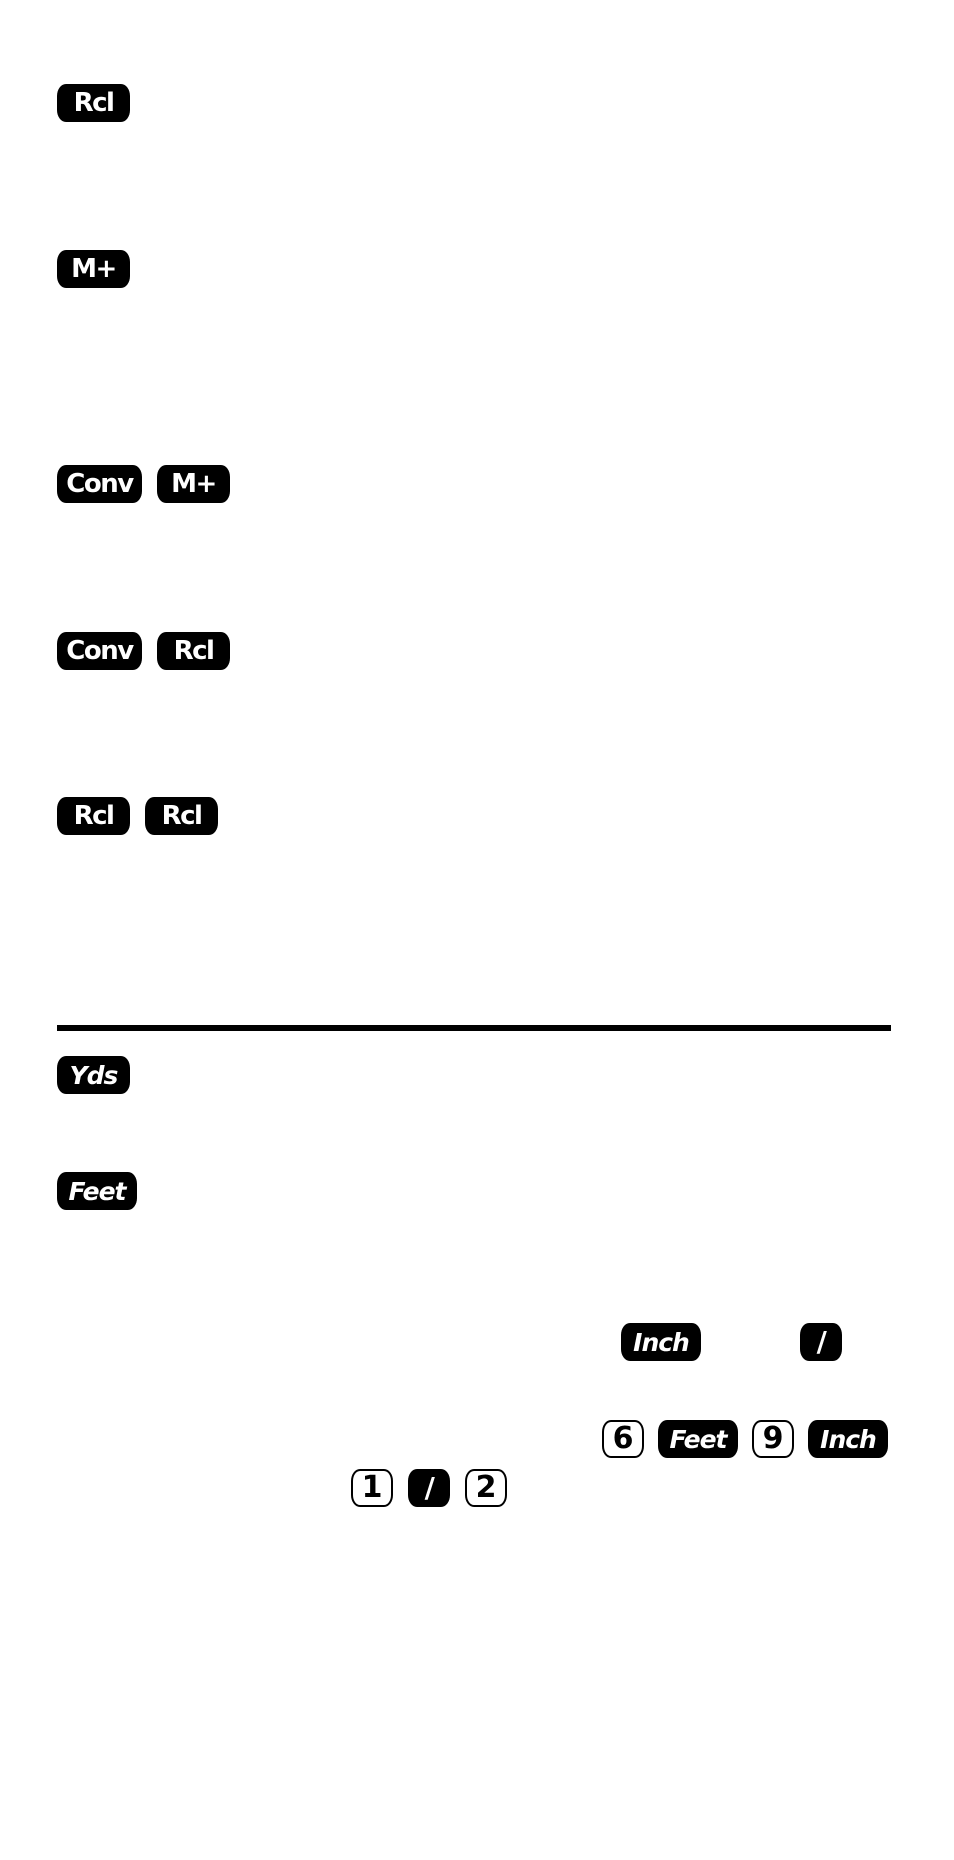 The image size is (954, 1860). I want to click on key-sequence-conv-memory-add: Conv M+, so click(143, 484).